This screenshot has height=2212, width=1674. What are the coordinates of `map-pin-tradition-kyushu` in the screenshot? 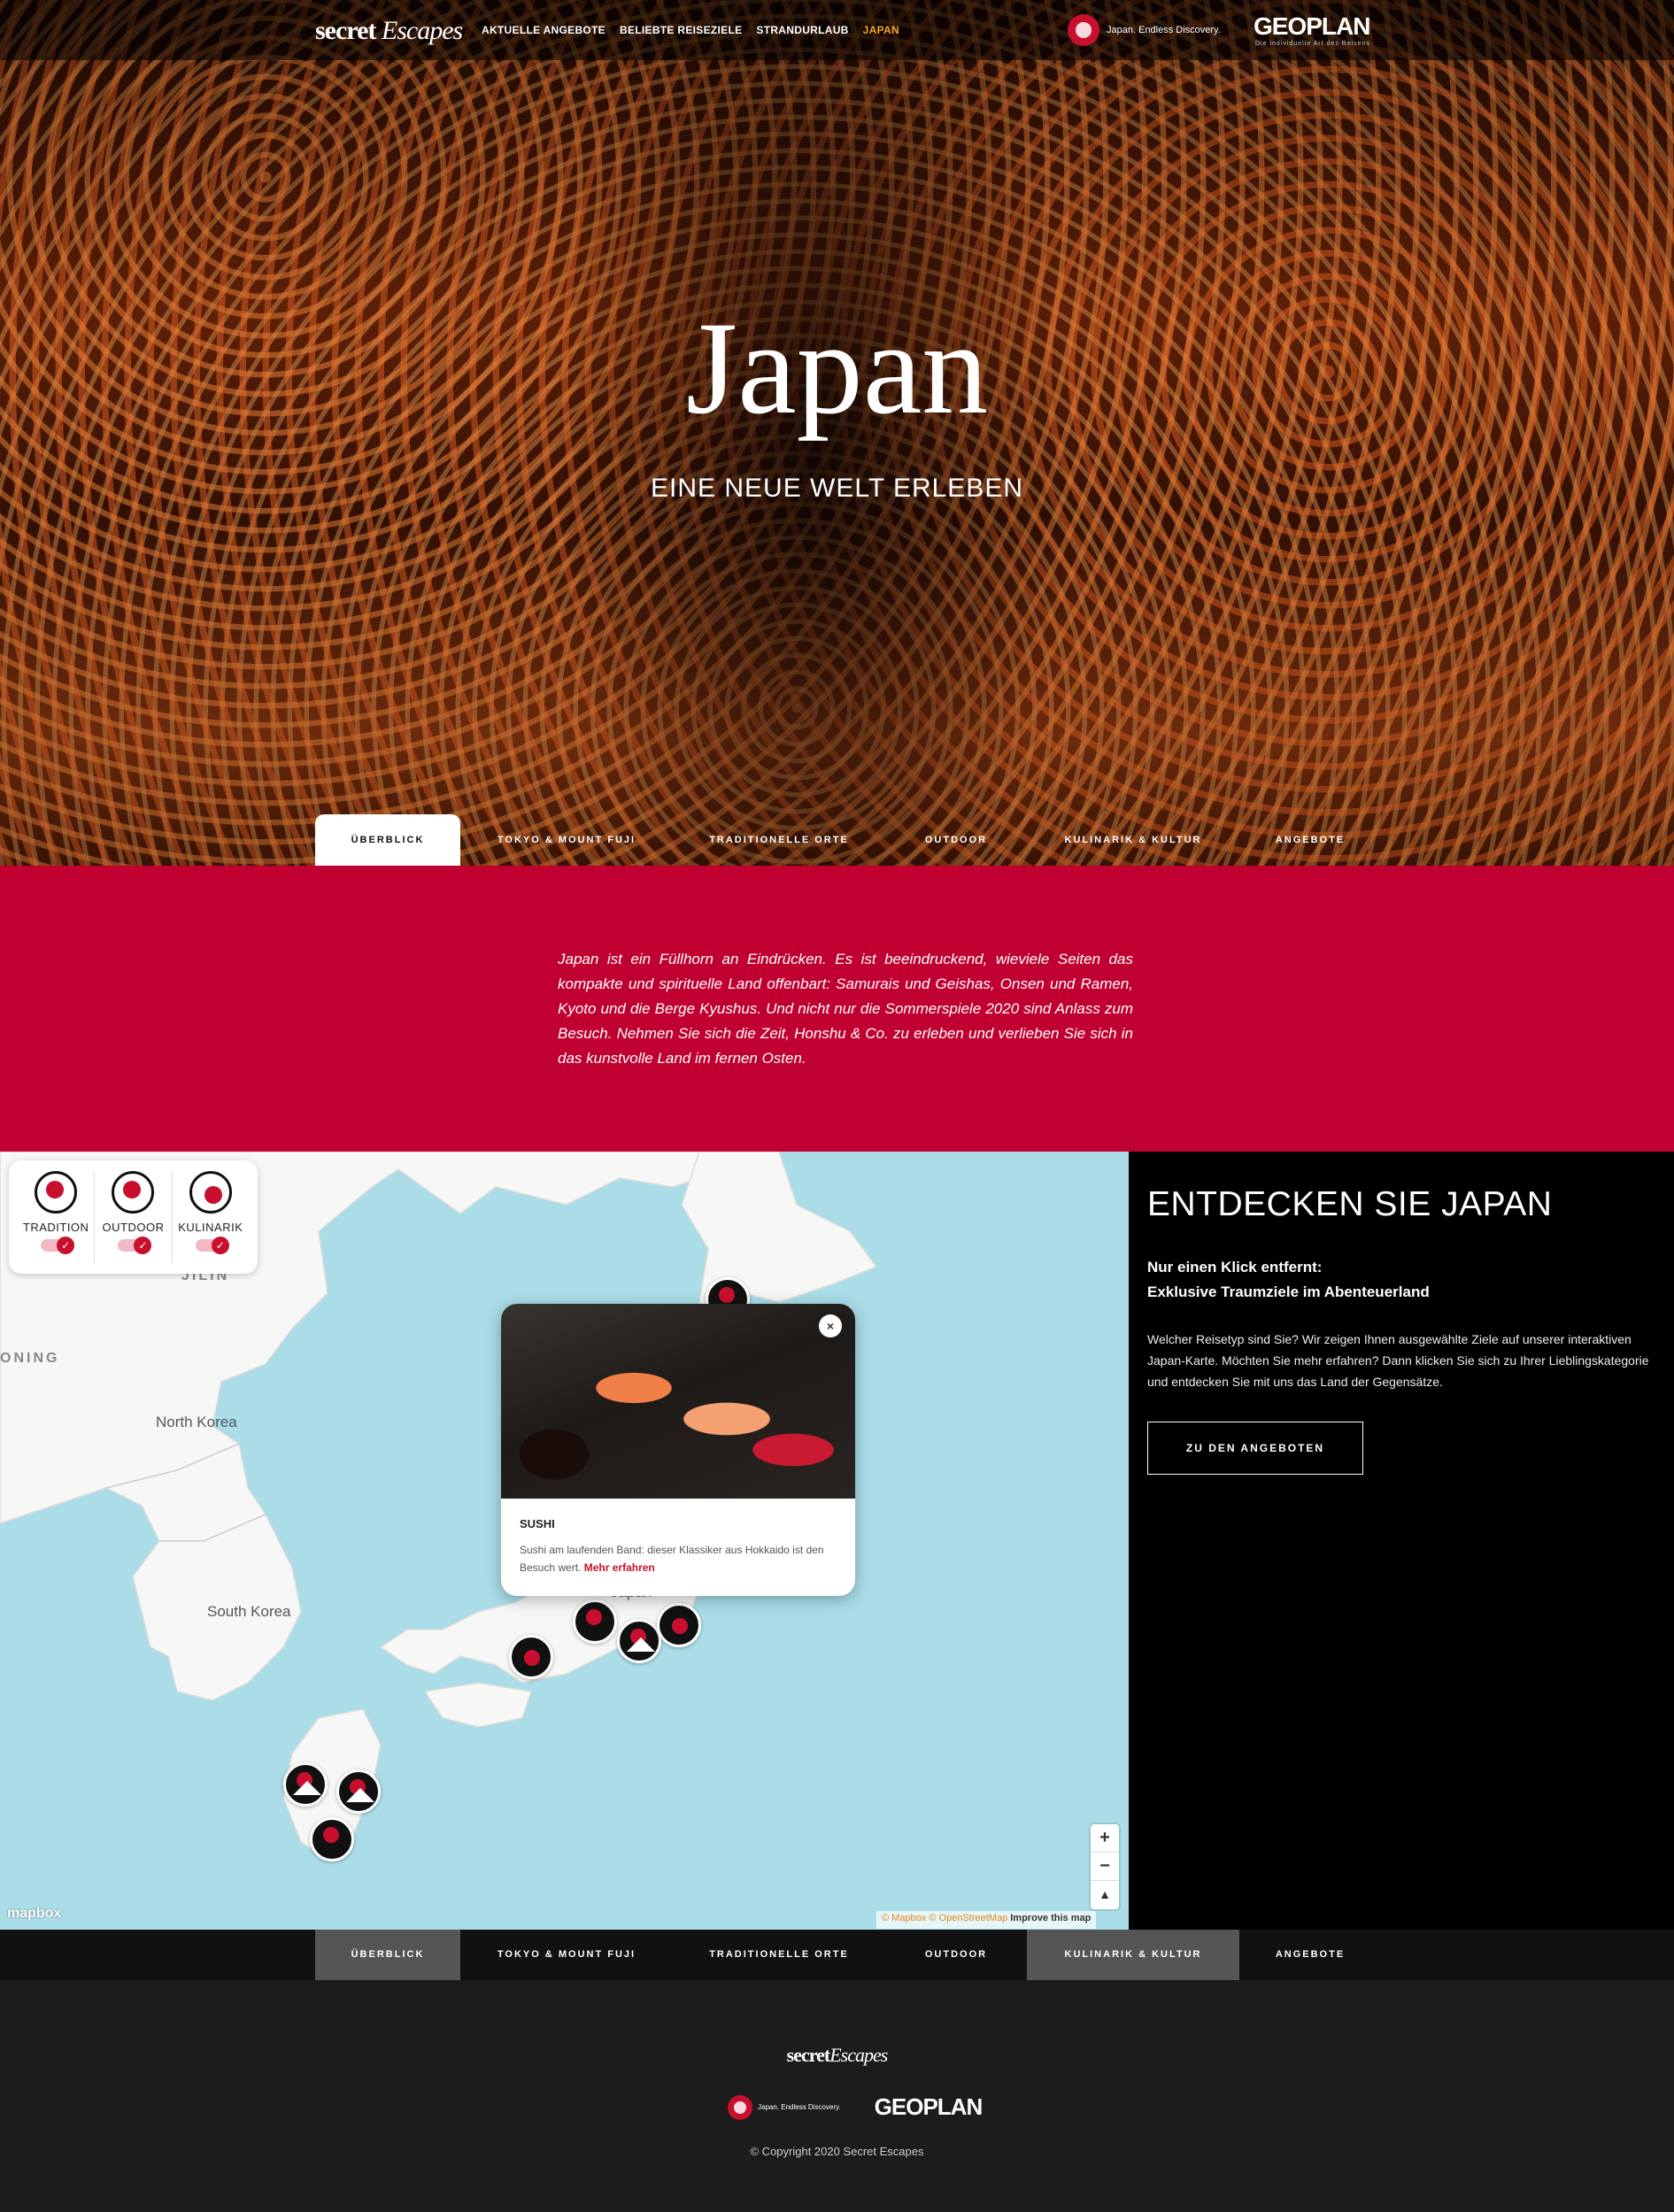 It's located at (332, 1839).